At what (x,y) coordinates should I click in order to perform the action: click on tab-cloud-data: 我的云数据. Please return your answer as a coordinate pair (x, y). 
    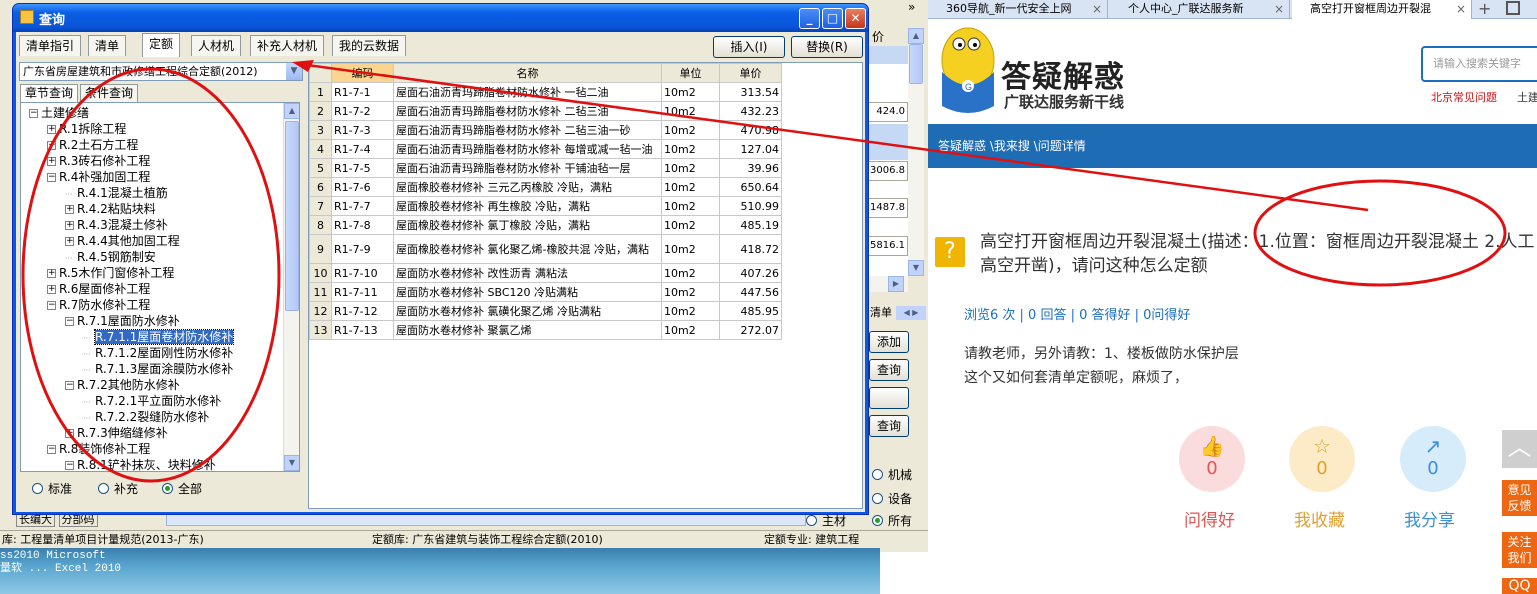
    Looking at the image, I should click on (369, 45).